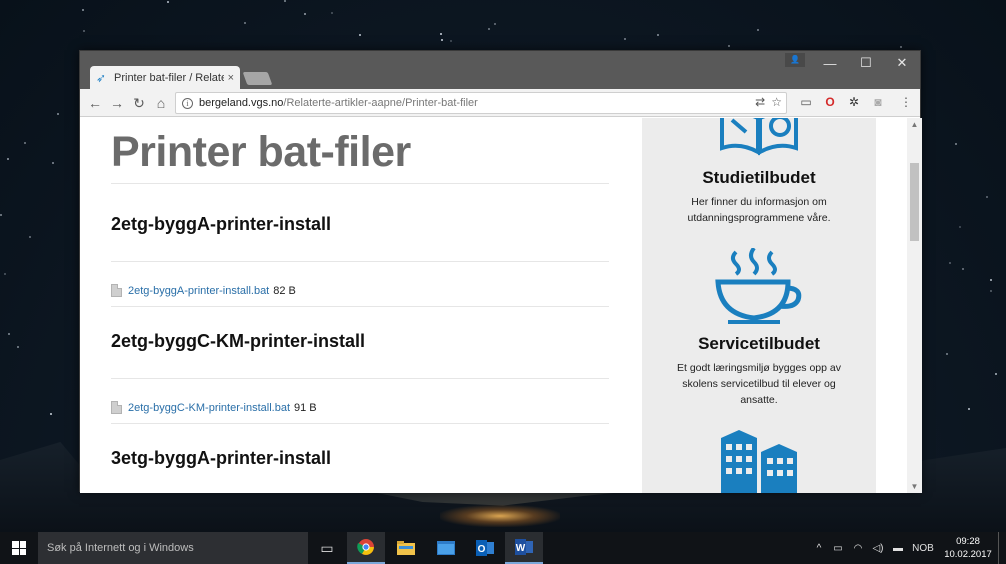 This screenshot has width=1006, height=564. What do you see at coordinates (866, 63) in the screenshot?
I see `maximize-button: ☐` at bounding box center [866, 63].